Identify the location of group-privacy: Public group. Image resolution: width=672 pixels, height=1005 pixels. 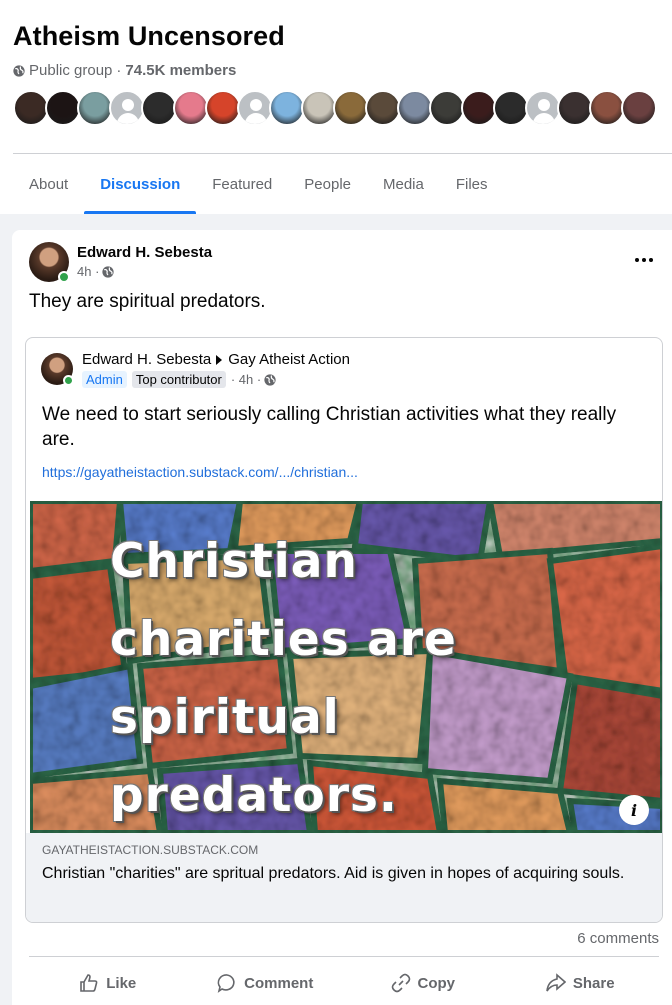
(71, 70).